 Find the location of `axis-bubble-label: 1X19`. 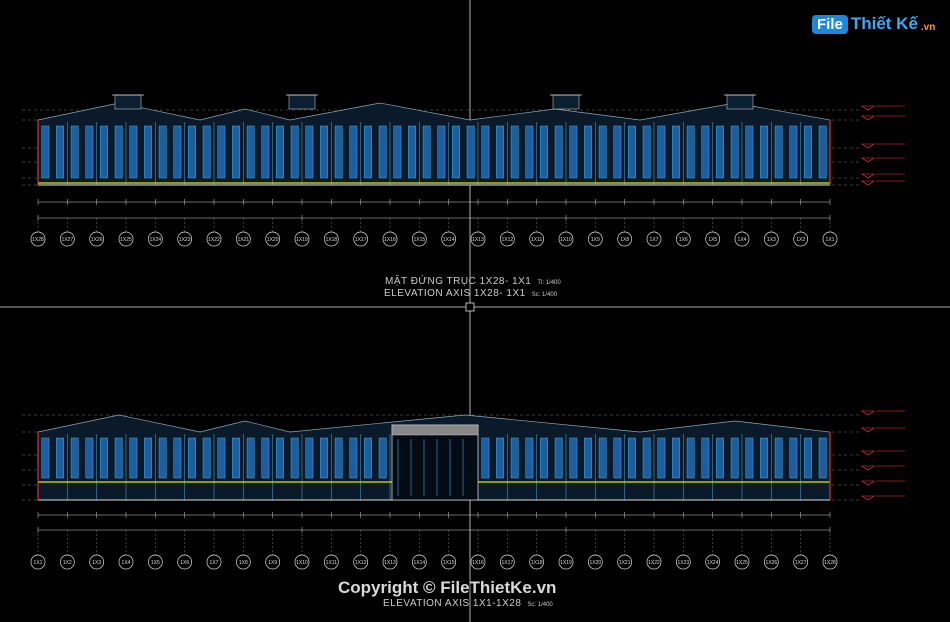

axis-bubble-label: 1X19 is located at coordinates (566, 563).